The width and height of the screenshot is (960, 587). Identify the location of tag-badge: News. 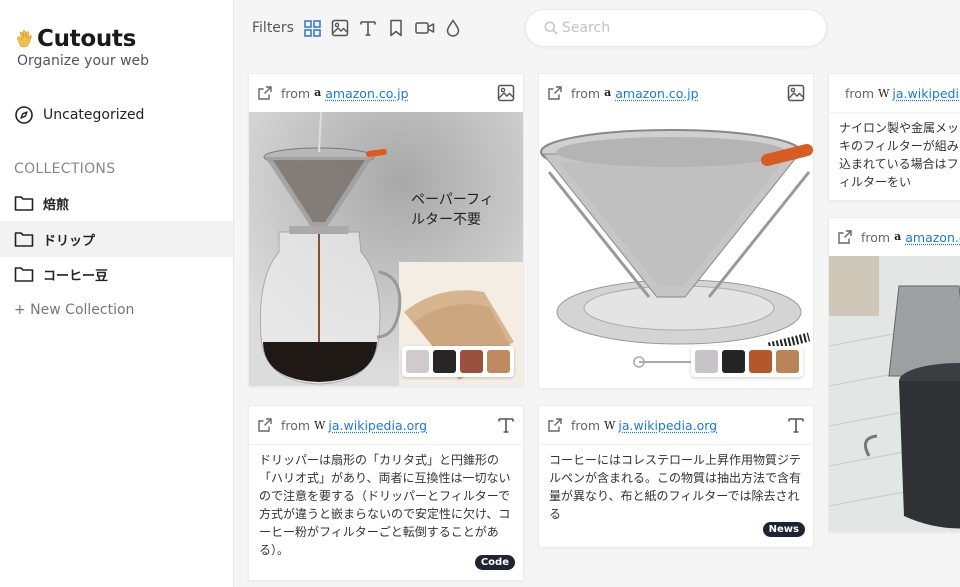
(783, 529).